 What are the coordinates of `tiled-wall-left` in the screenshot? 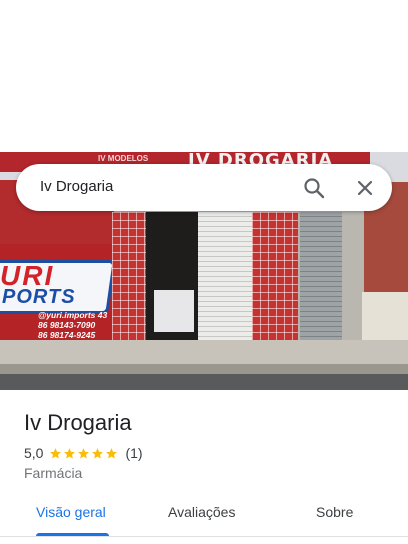 It's located at (129, 278).